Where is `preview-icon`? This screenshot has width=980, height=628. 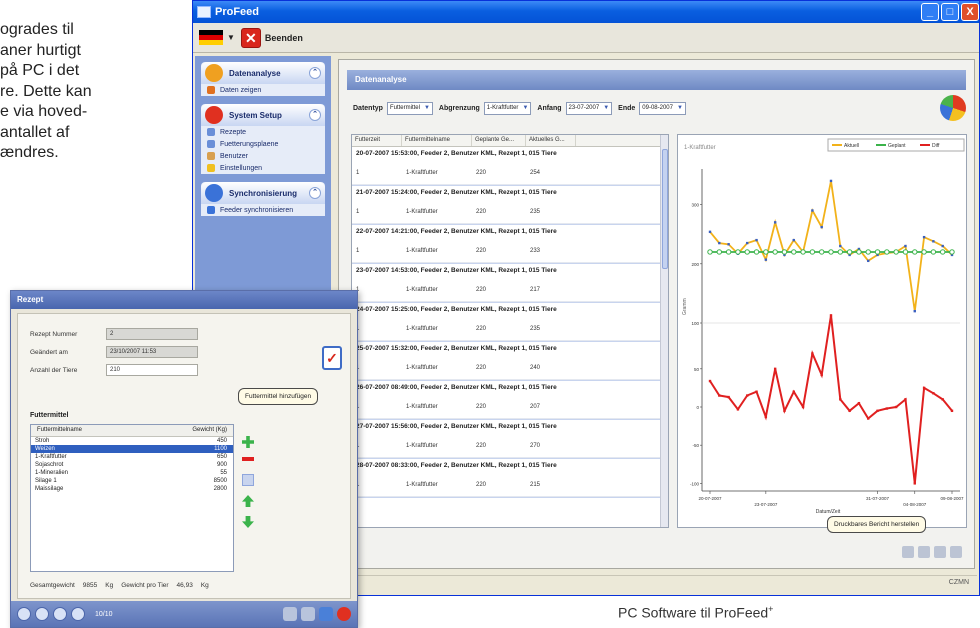 preview-icon is located at coordinates (924, 552).